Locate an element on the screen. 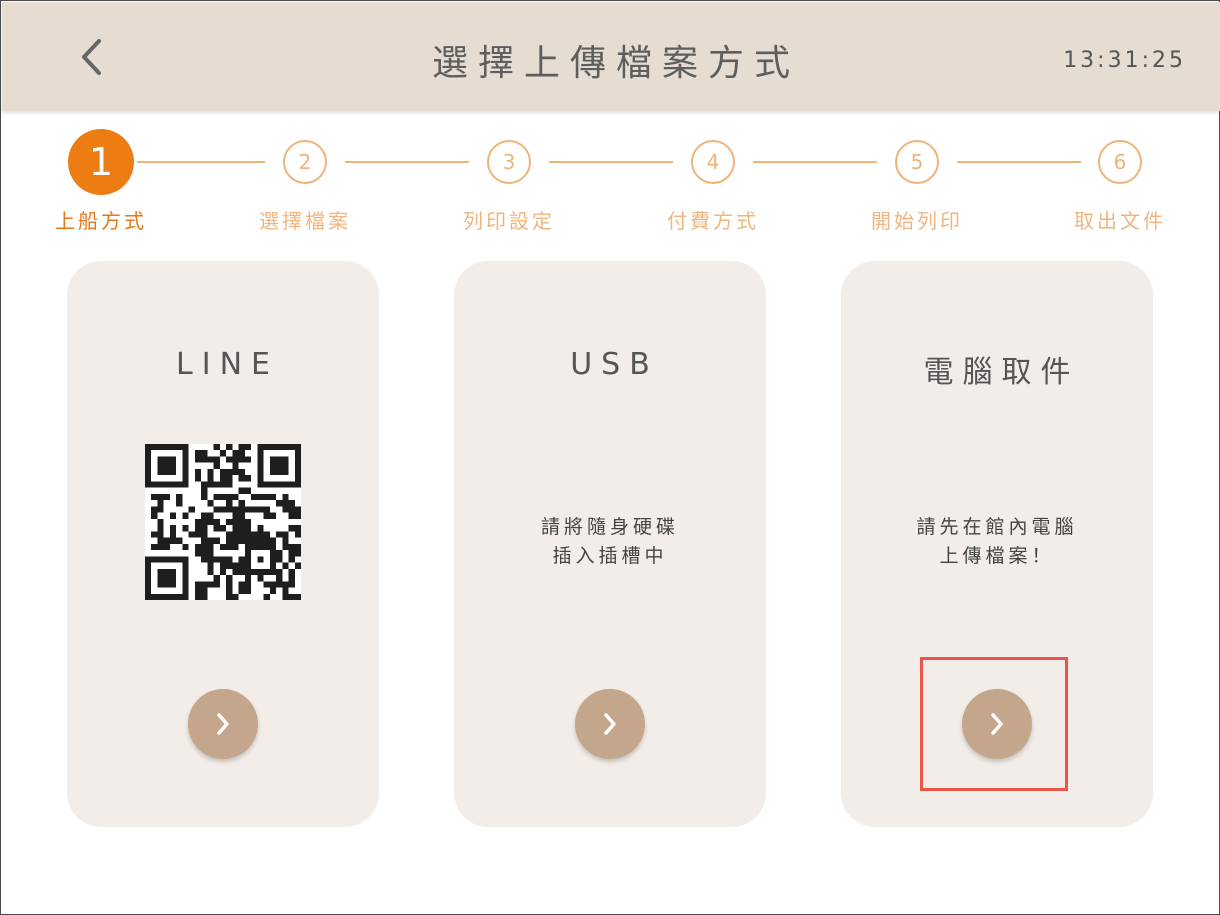  step-number: 3 is located at coordinates (509, 162).